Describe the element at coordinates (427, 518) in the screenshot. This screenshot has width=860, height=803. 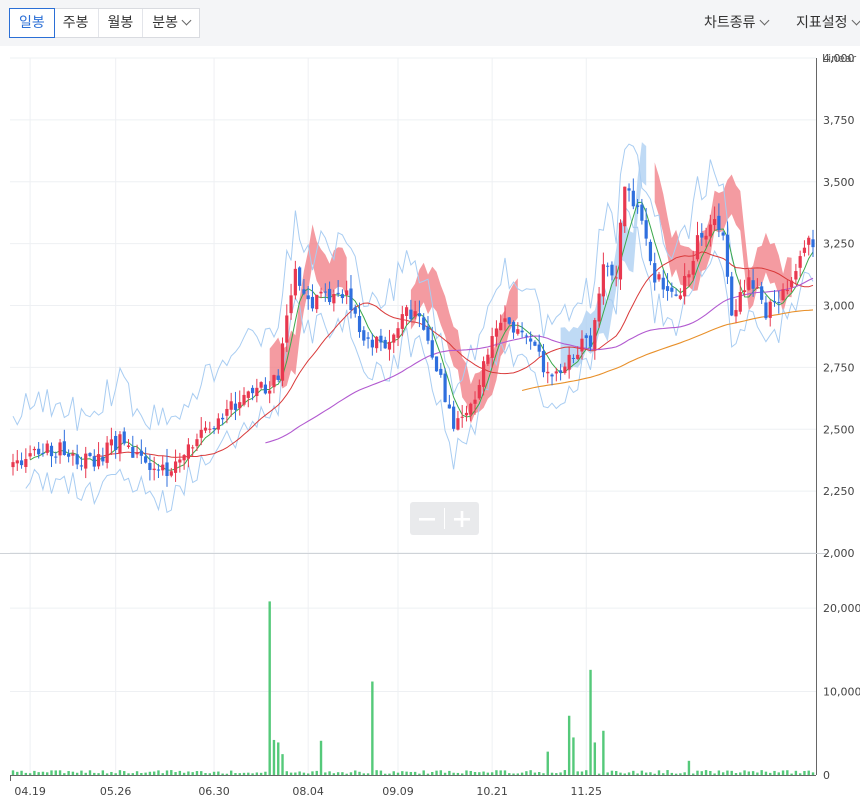
I see `zoom-out-button` at that location.